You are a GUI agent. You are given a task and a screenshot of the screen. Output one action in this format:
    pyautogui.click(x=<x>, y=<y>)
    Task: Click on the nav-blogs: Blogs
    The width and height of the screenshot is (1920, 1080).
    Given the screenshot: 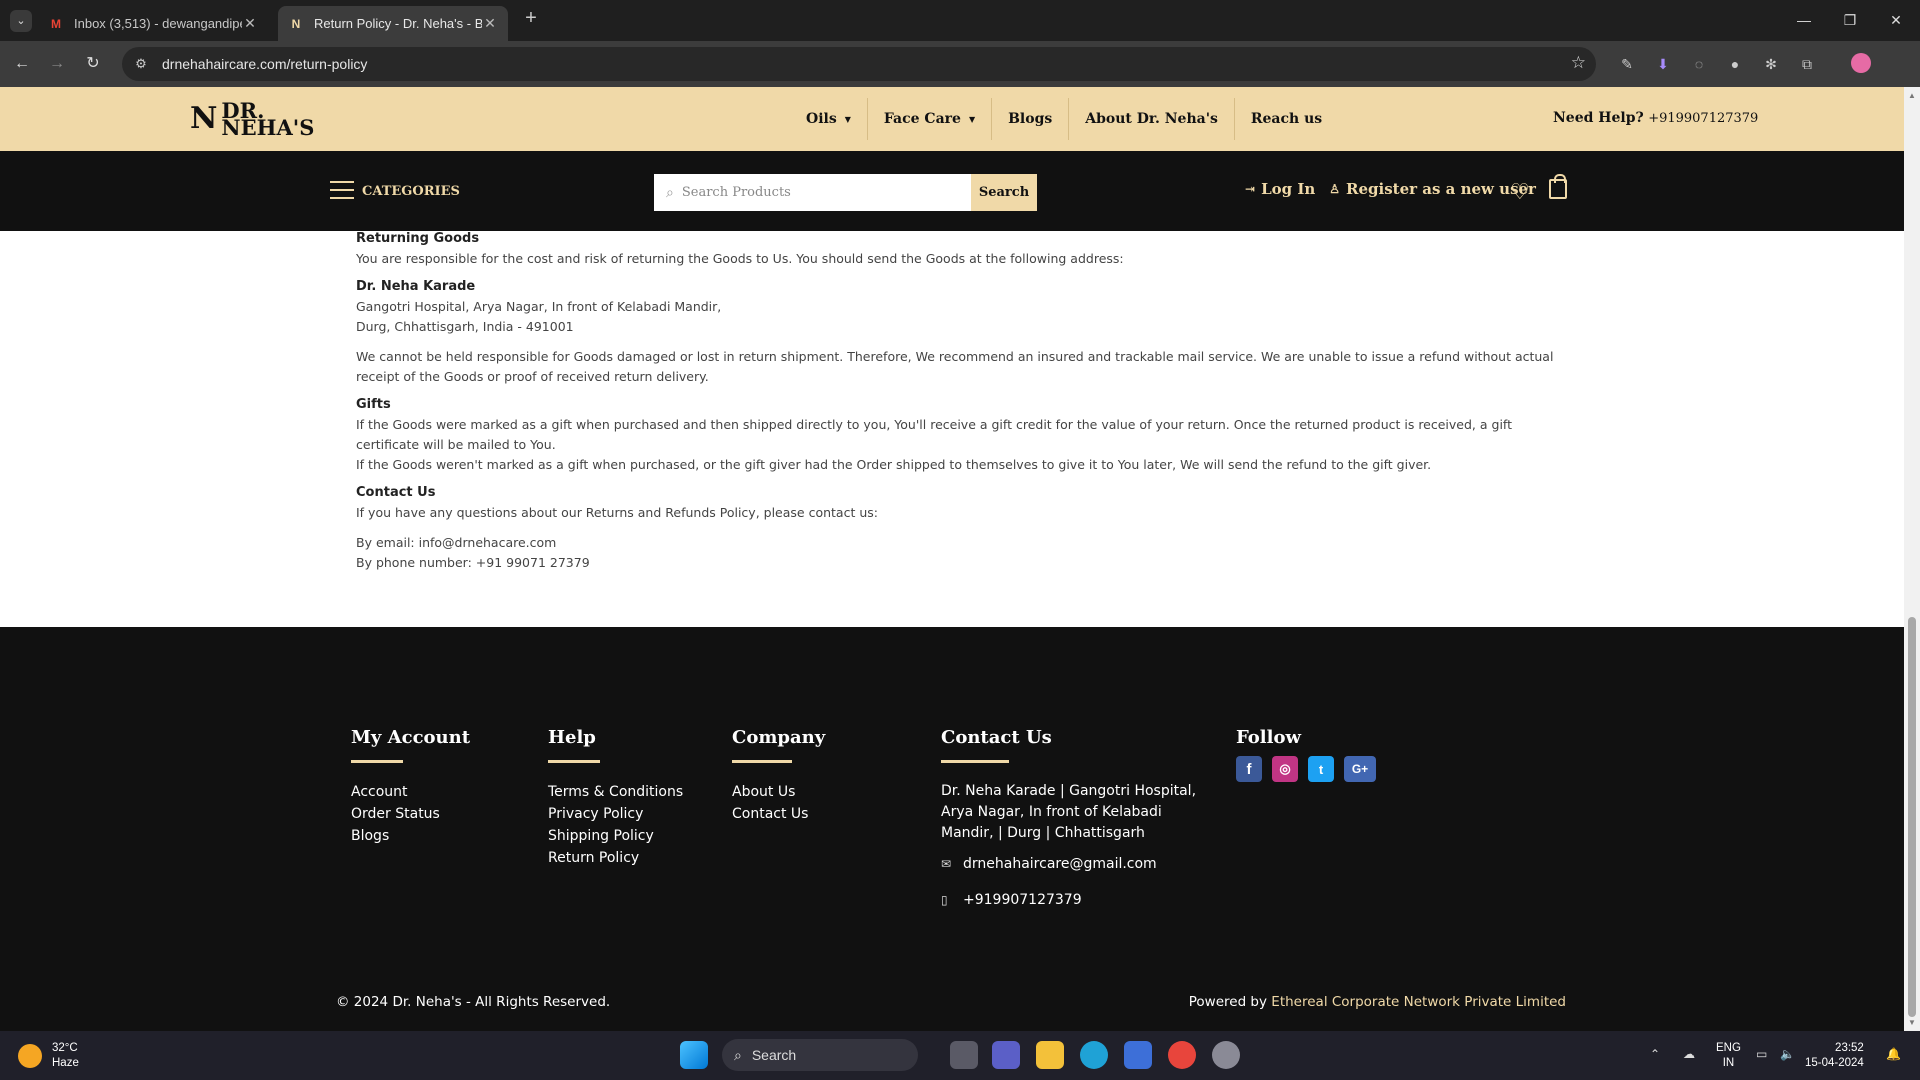 What is the action you would take?
    pyautogui.click(x=1031, y=119)
    